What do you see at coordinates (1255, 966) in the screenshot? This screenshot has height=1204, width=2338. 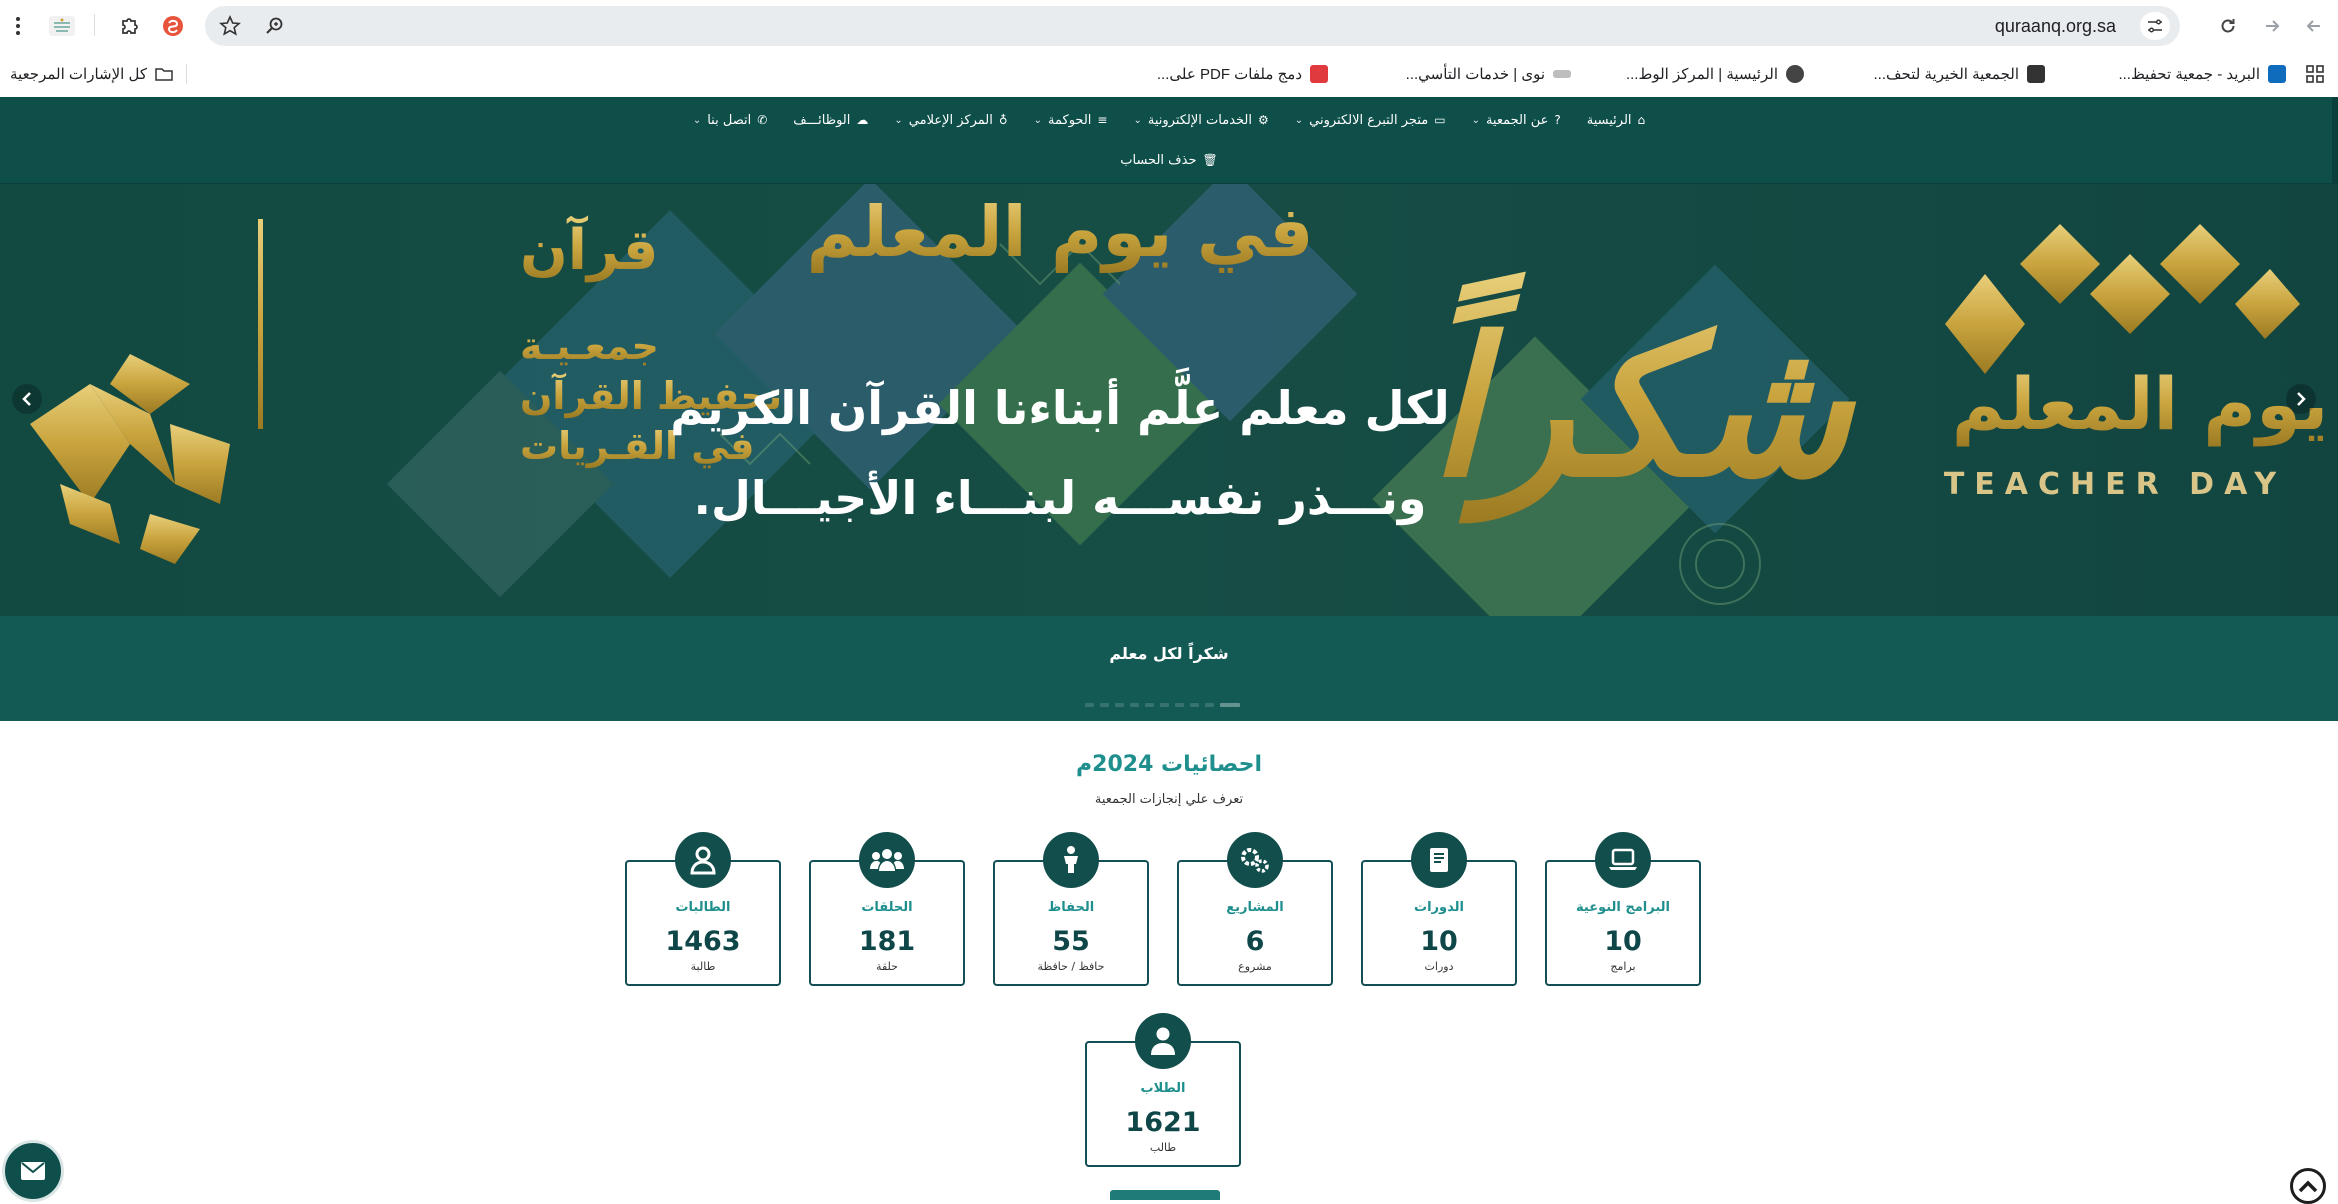 I see `stat-unit: مشروع` at bounding box center [1255, 966].